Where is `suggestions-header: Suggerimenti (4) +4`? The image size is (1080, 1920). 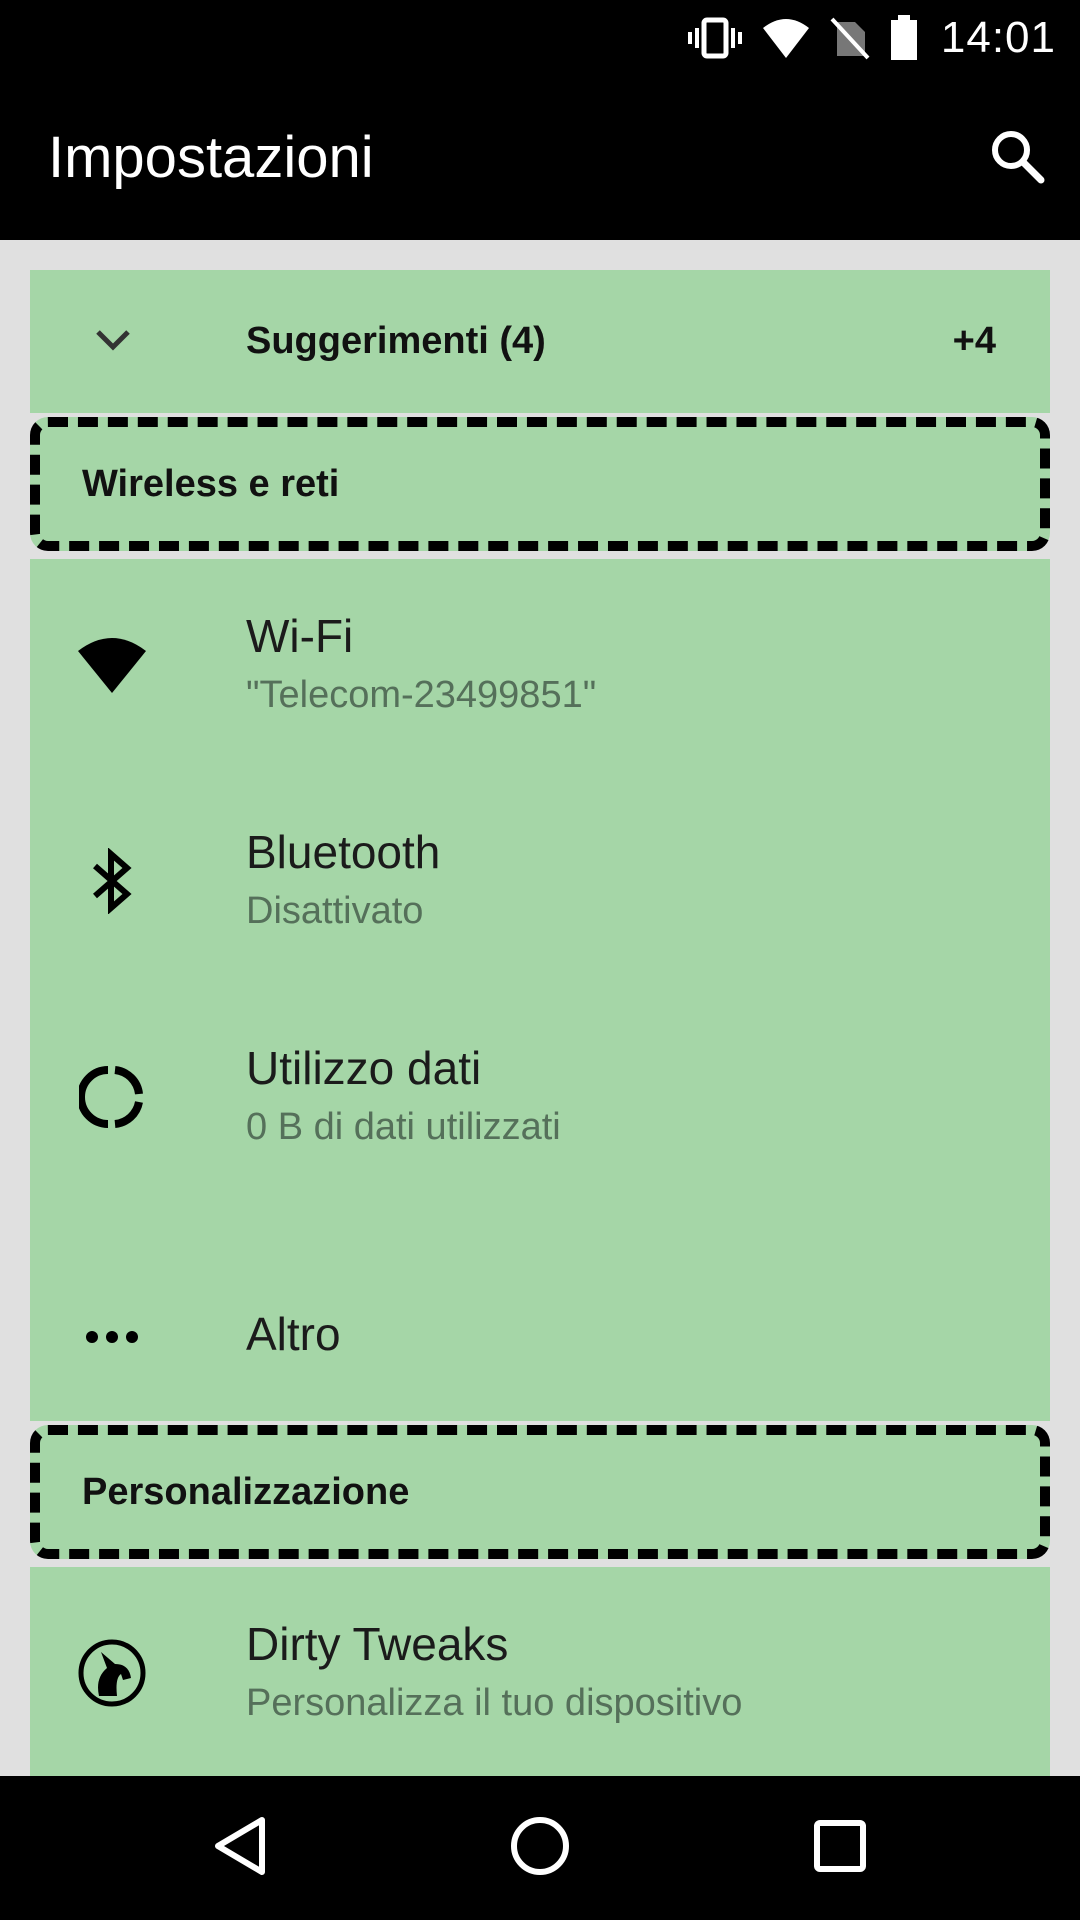
suggestions-header: Suggerimenti (4) +4 is located at coordinates (540, 341).